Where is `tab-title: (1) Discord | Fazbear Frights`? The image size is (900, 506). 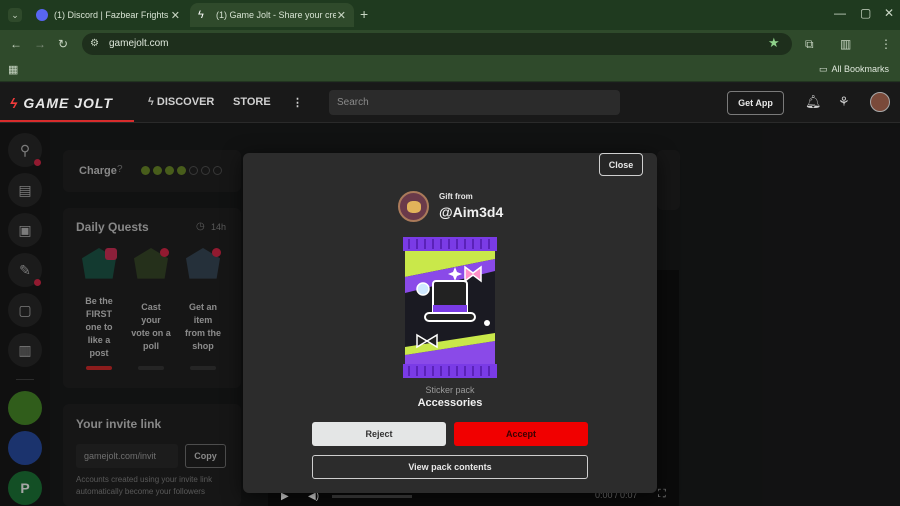
tab-title: (1) Discord | Fazbear Frights is located at coordinates (111, 15).